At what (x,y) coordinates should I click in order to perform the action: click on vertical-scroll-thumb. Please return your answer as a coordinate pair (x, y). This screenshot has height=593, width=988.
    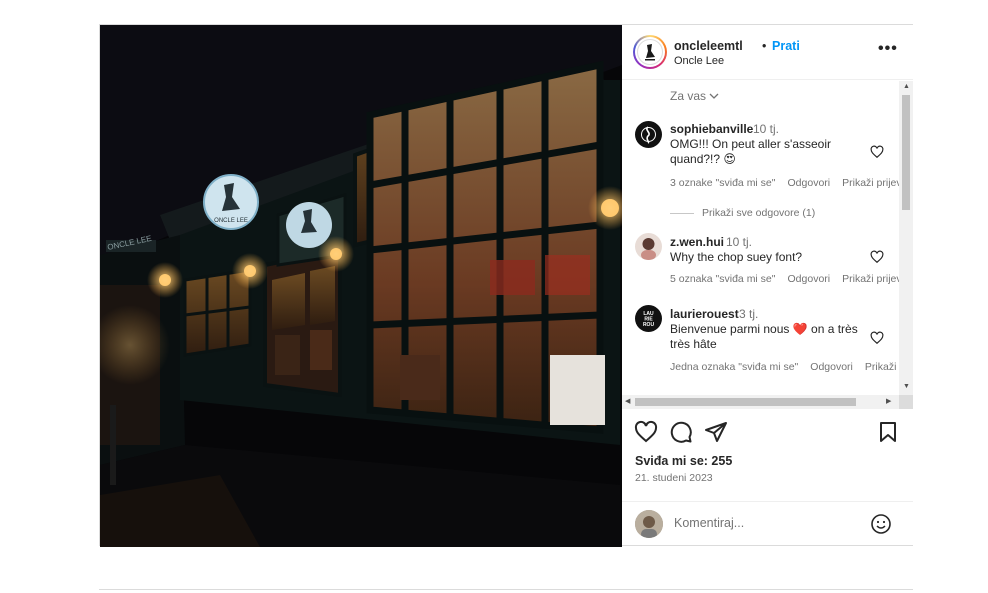
    Looking at the image, I should click on (906, 152).